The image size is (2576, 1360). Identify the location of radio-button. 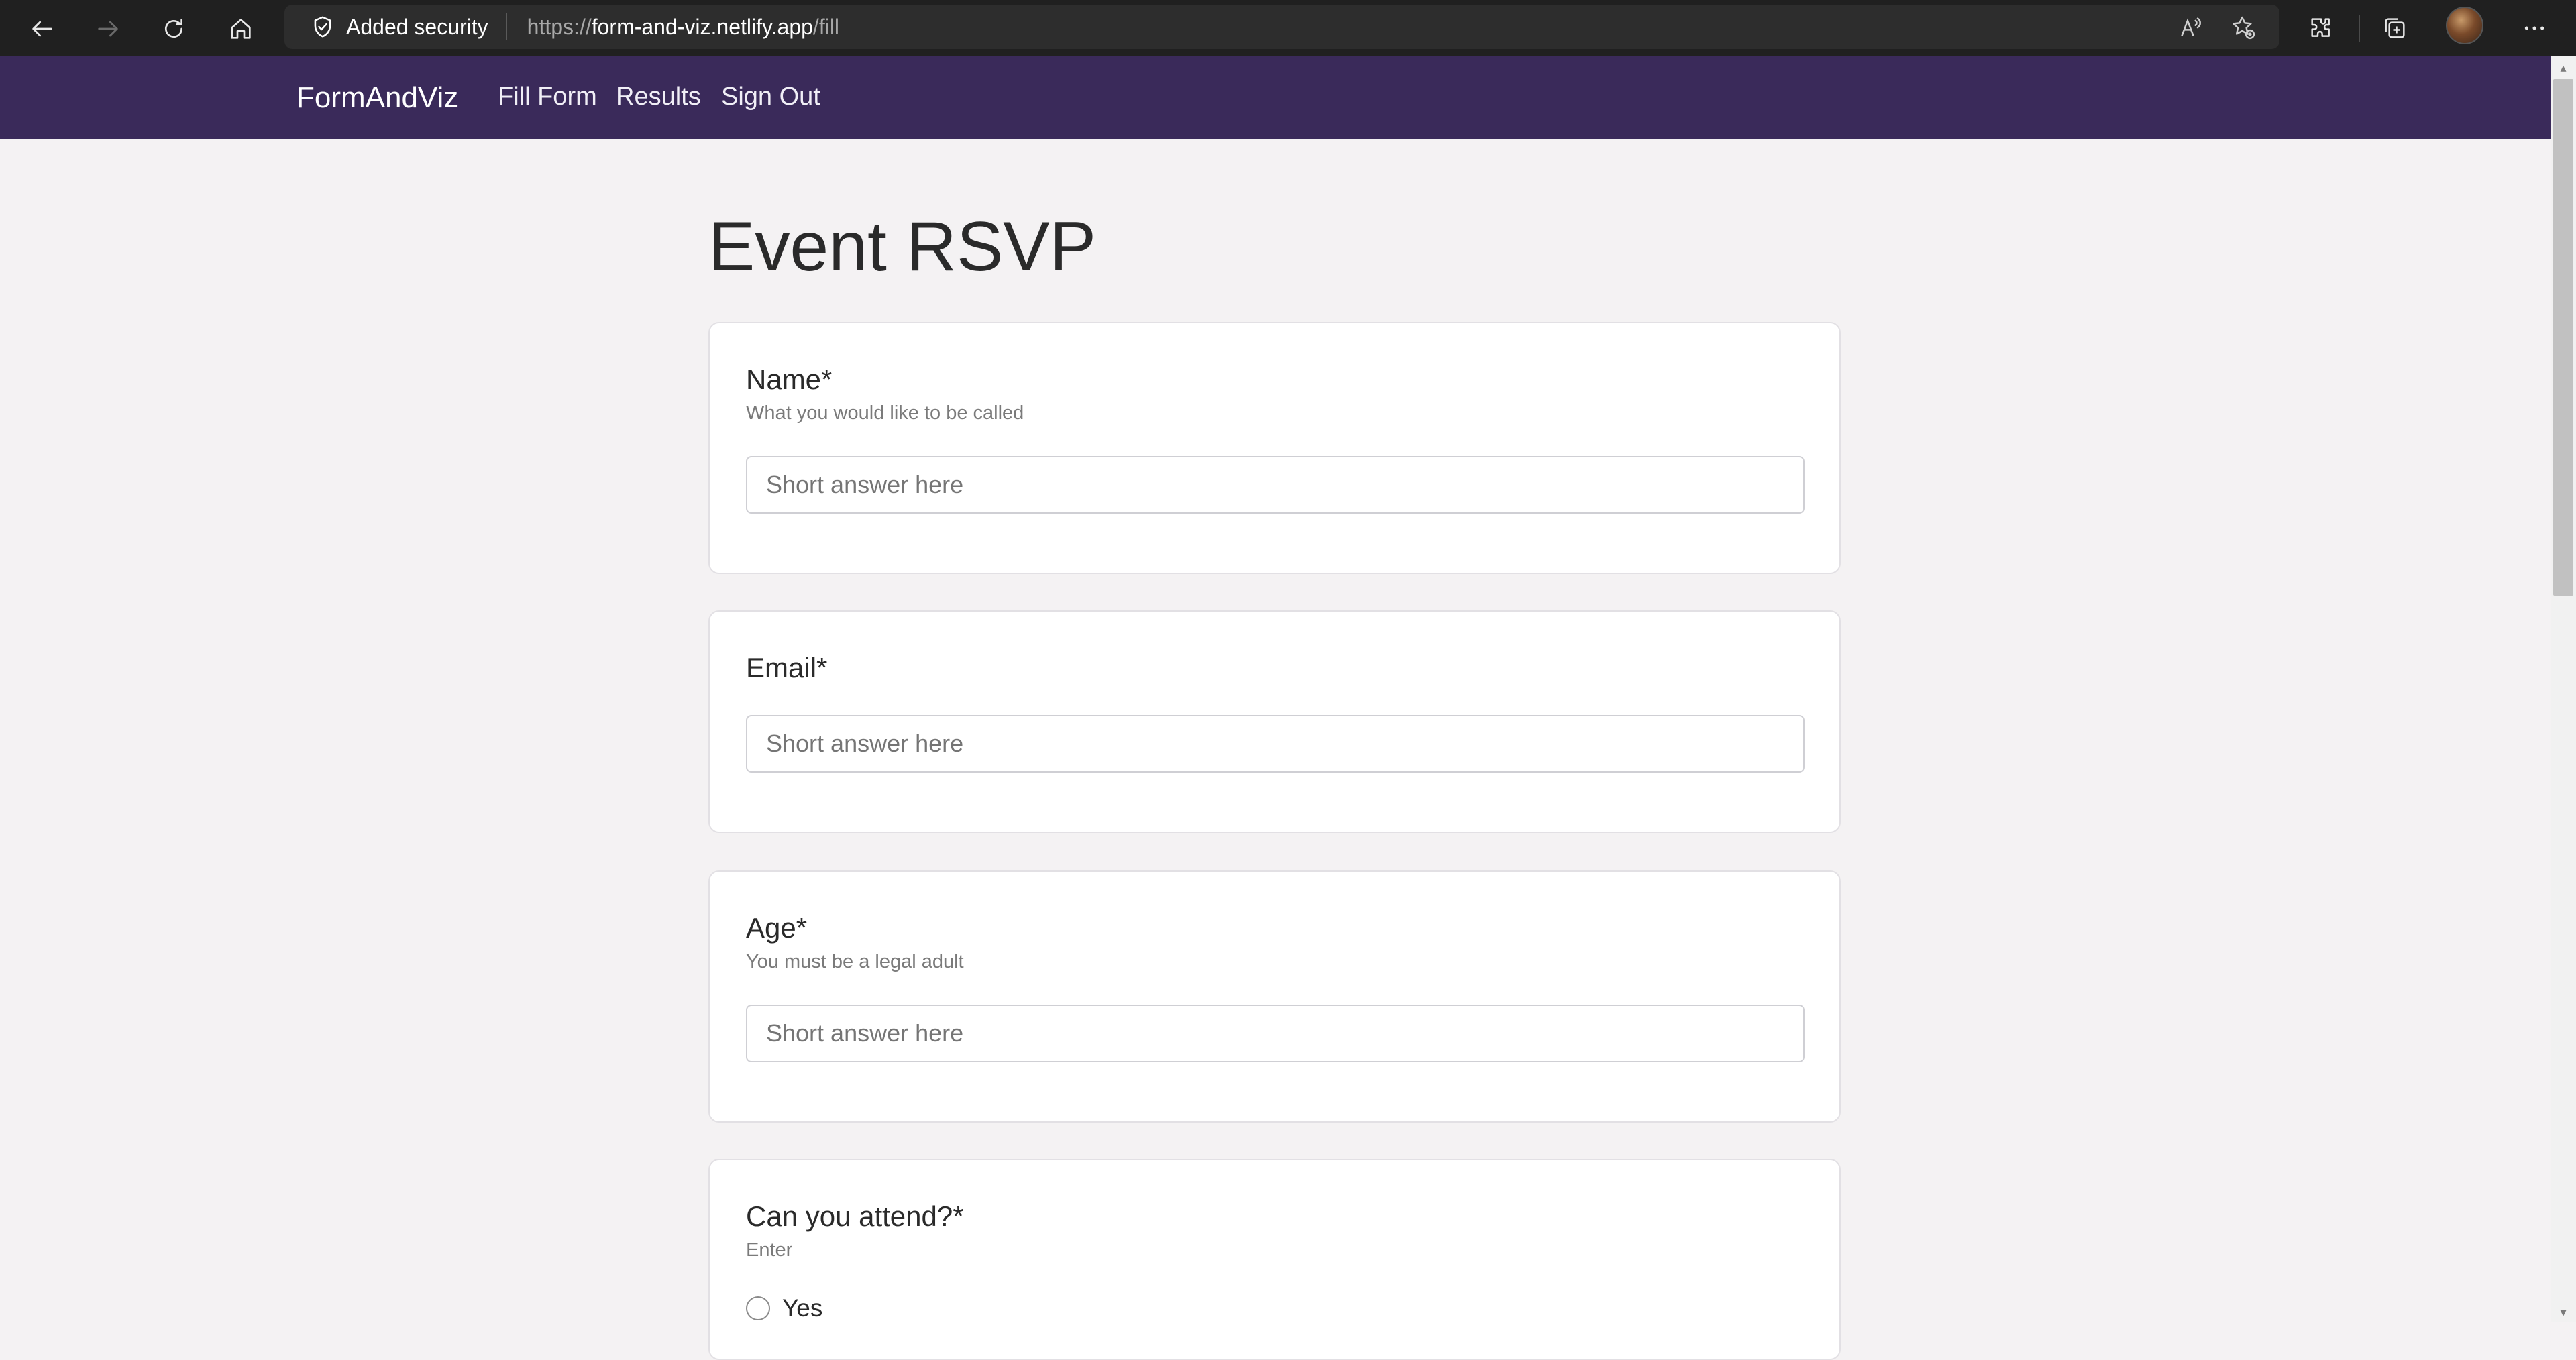
(758, 1308).